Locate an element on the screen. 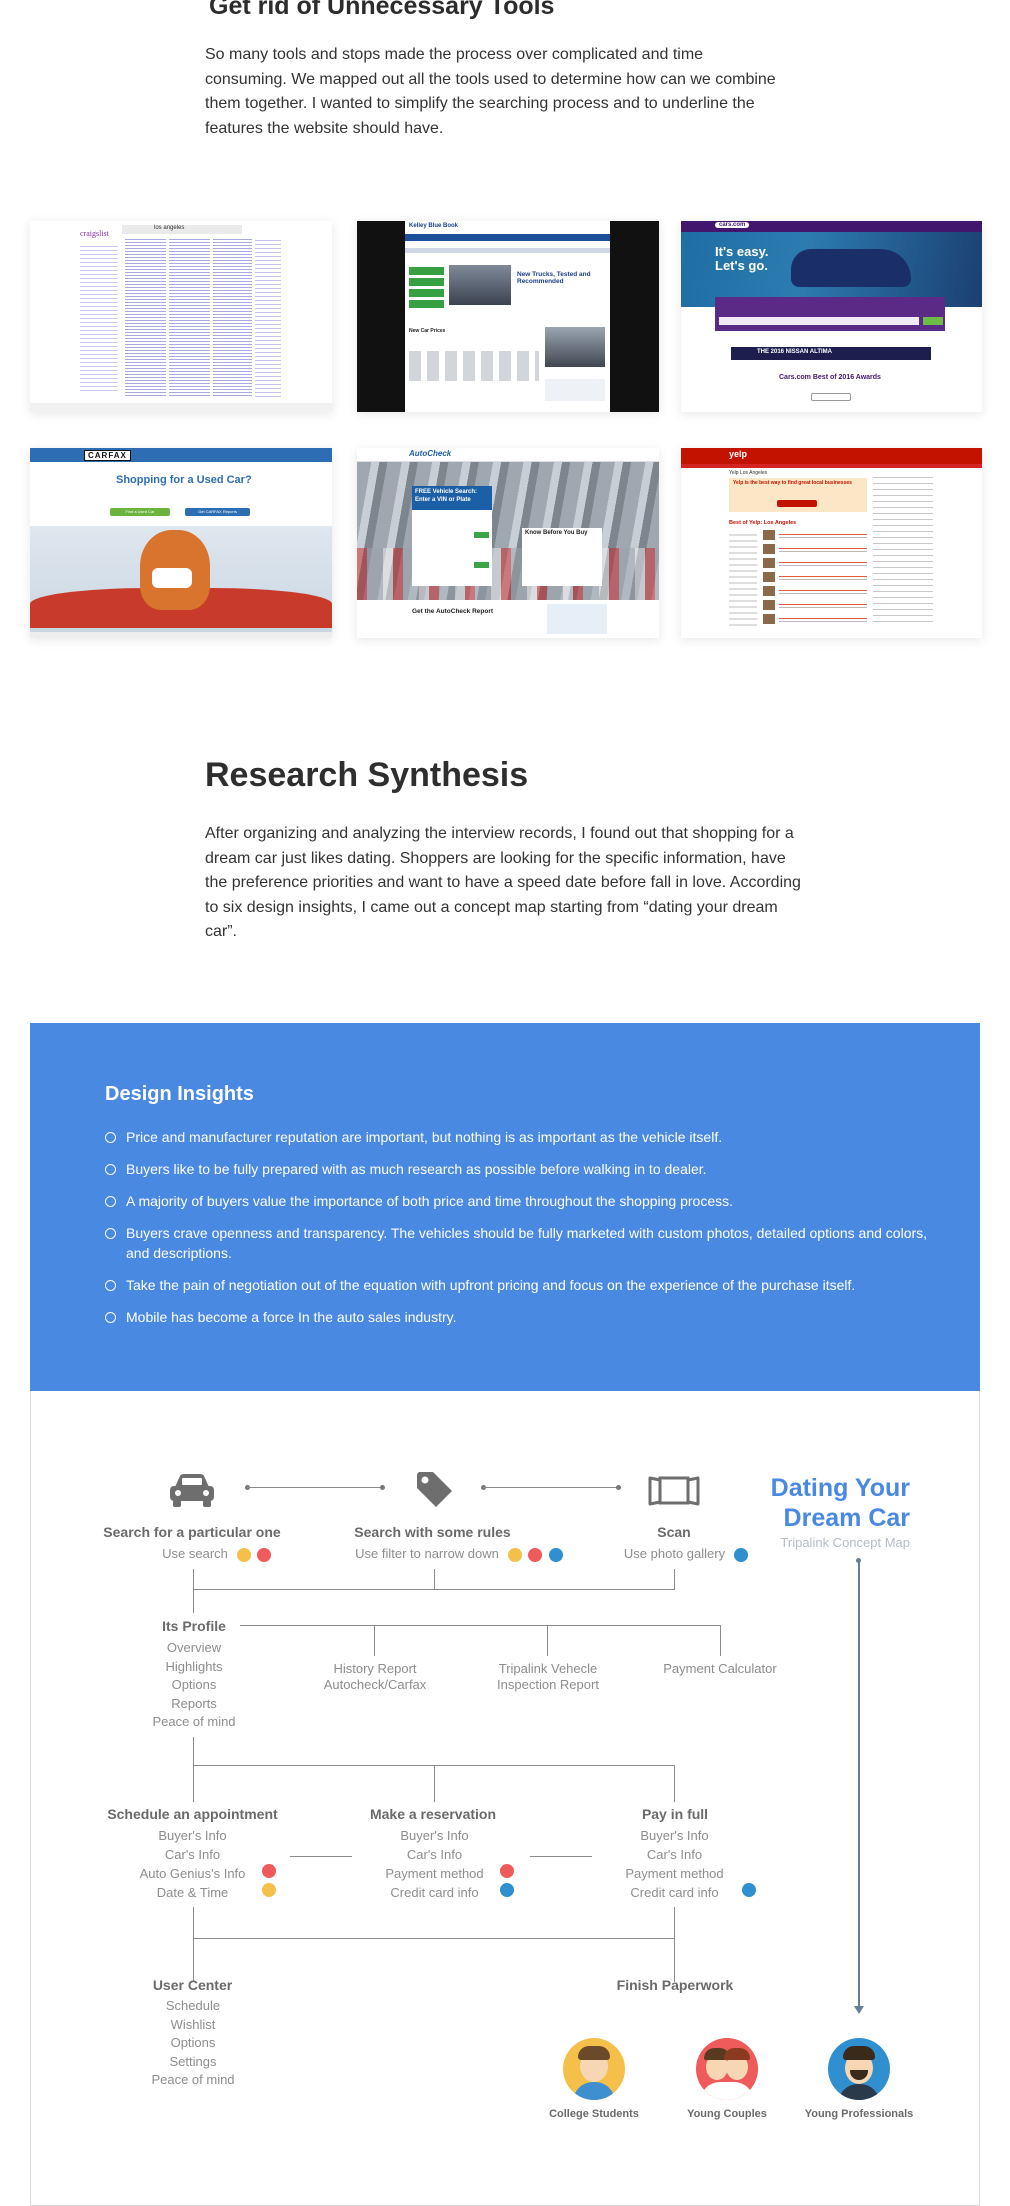 The image size is (1010, 2206). profile-item: Options is located at coordinates (194, 1684).